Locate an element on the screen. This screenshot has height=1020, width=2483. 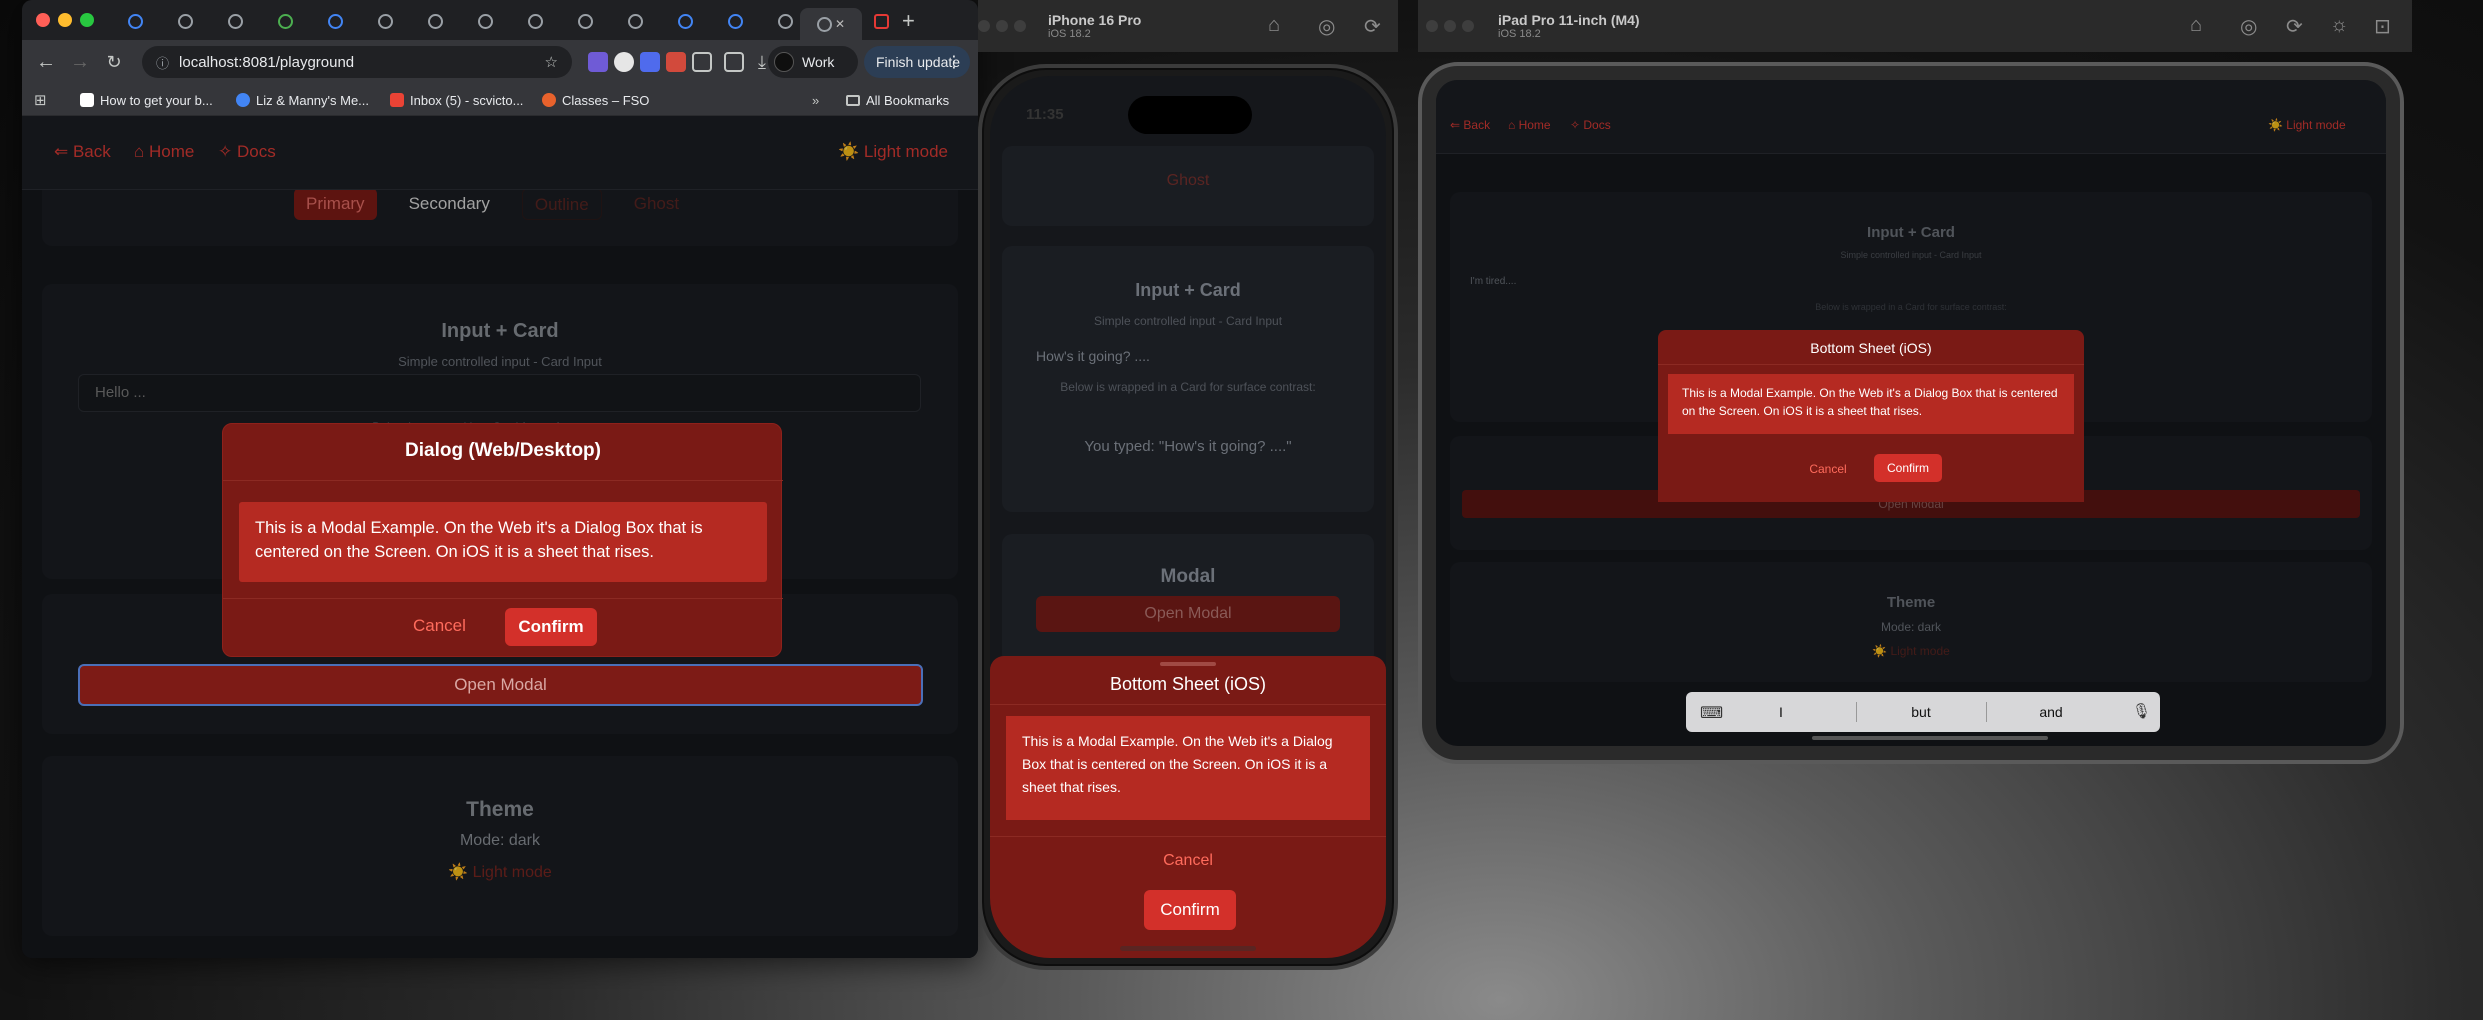
back-arrow-icon: ← is located at coordinates (46, 62).